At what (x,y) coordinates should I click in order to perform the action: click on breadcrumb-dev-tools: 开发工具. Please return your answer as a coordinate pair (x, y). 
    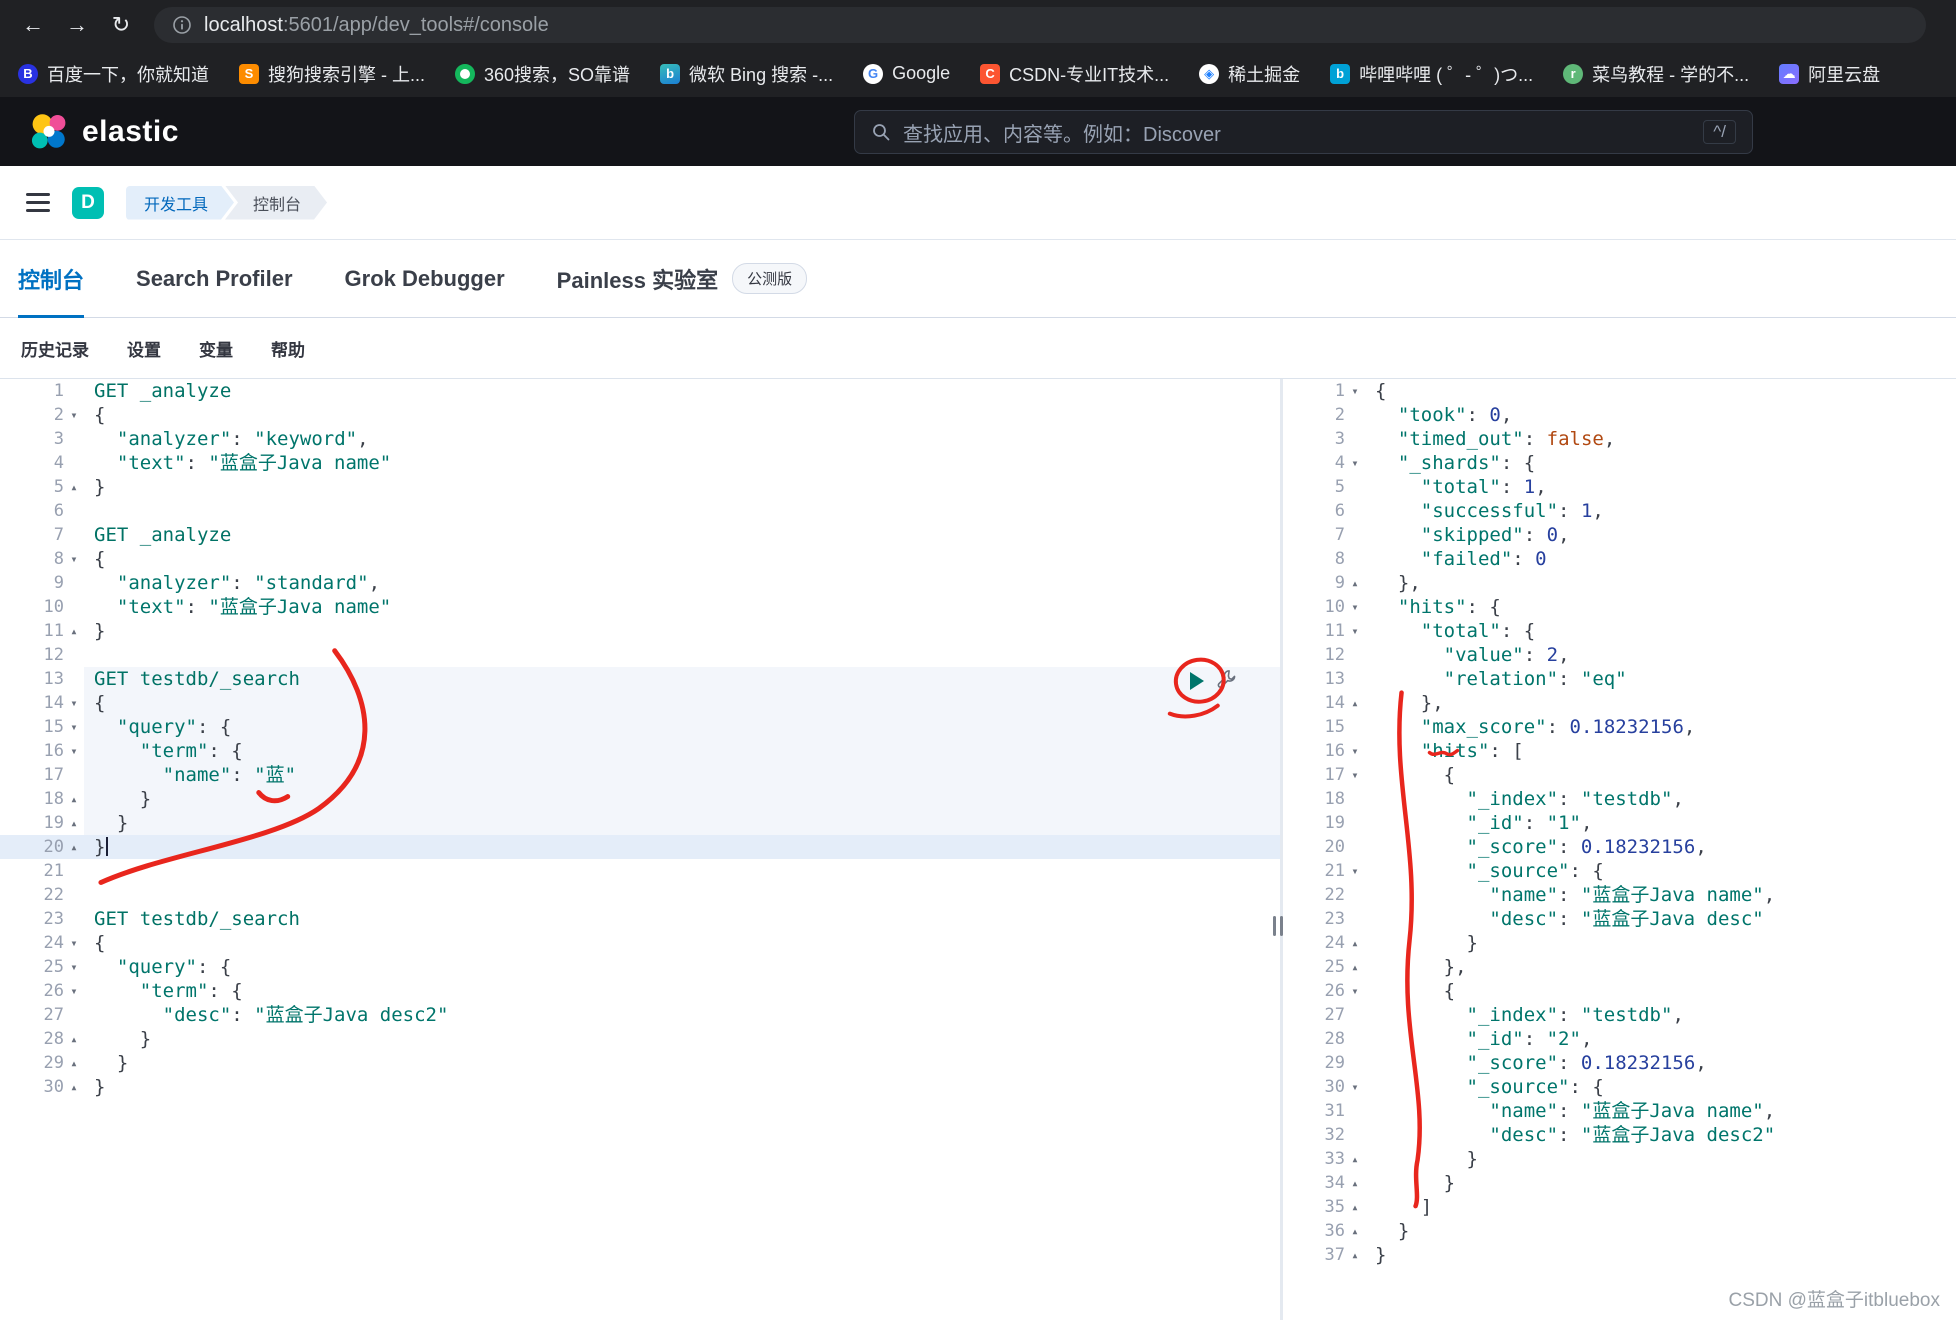
    Looking at the image, I should click on (180, 203).